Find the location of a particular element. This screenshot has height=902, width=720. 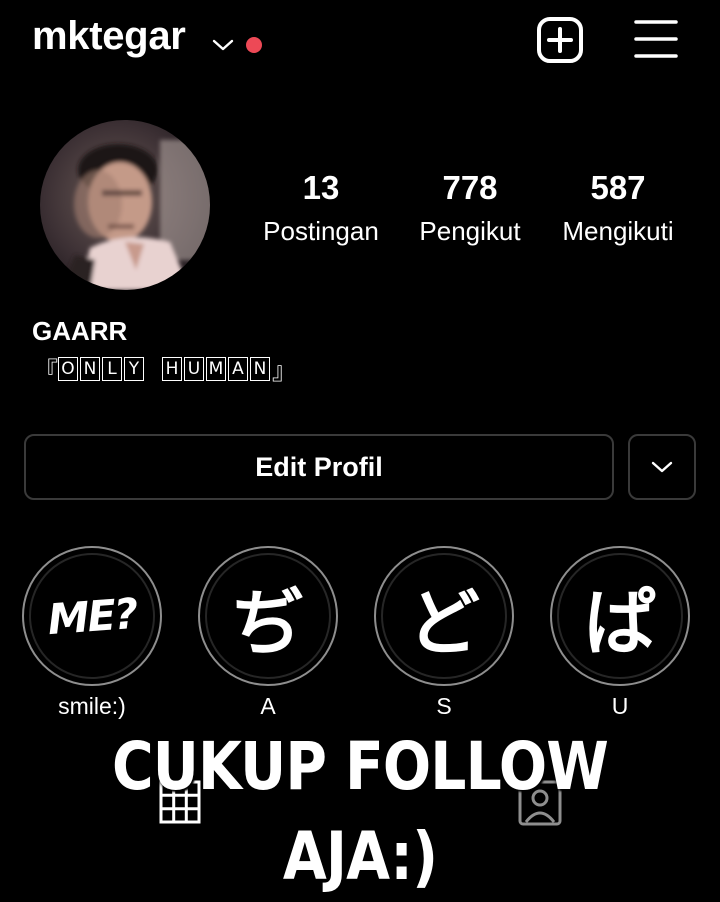

highlight-u: ぱ is located at coordinates (620, 616).